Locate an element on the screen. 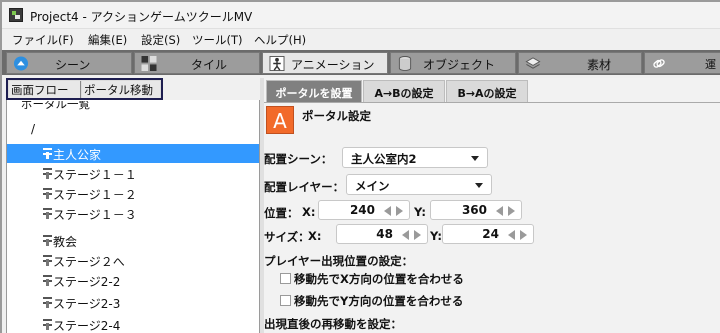 This screenshot has width=720, height=333. title-bar: Project4 - アクションゲームツクールMV is located at coordinates (361, 15).